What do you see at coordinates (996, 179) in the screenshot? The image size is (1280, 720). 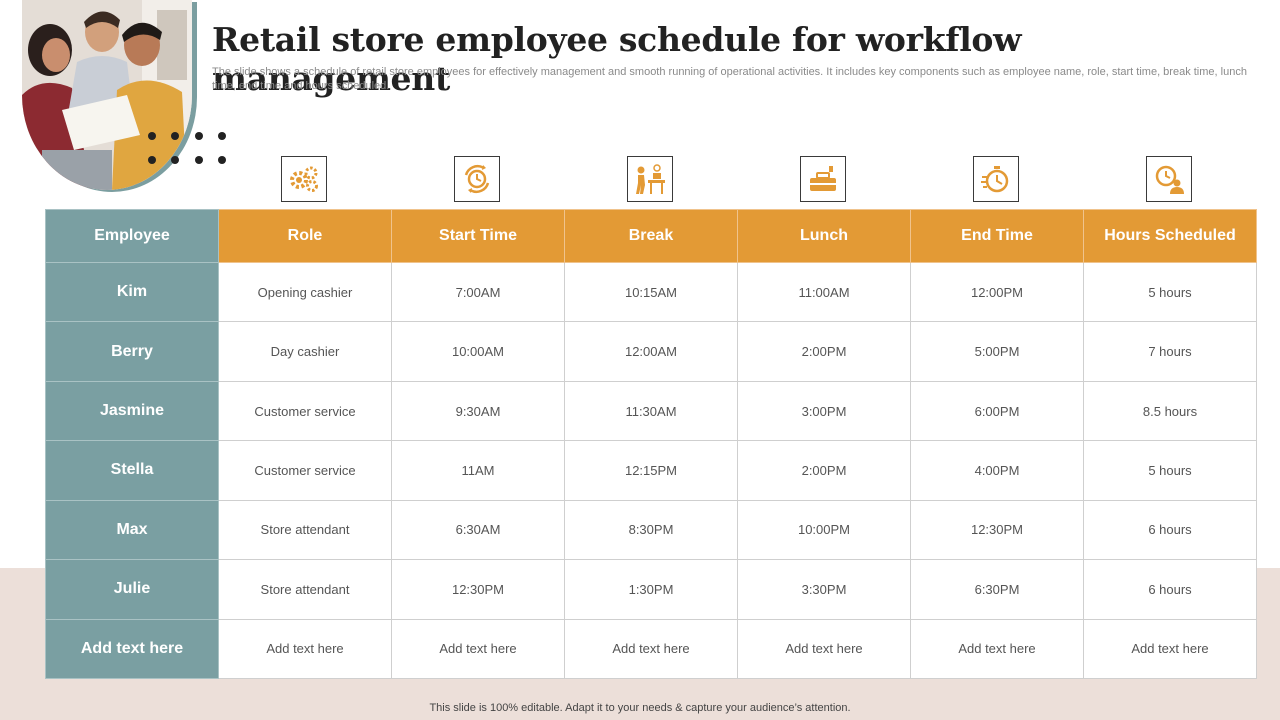 I see `stopwatch-icon` at bounding box center [996, 179].